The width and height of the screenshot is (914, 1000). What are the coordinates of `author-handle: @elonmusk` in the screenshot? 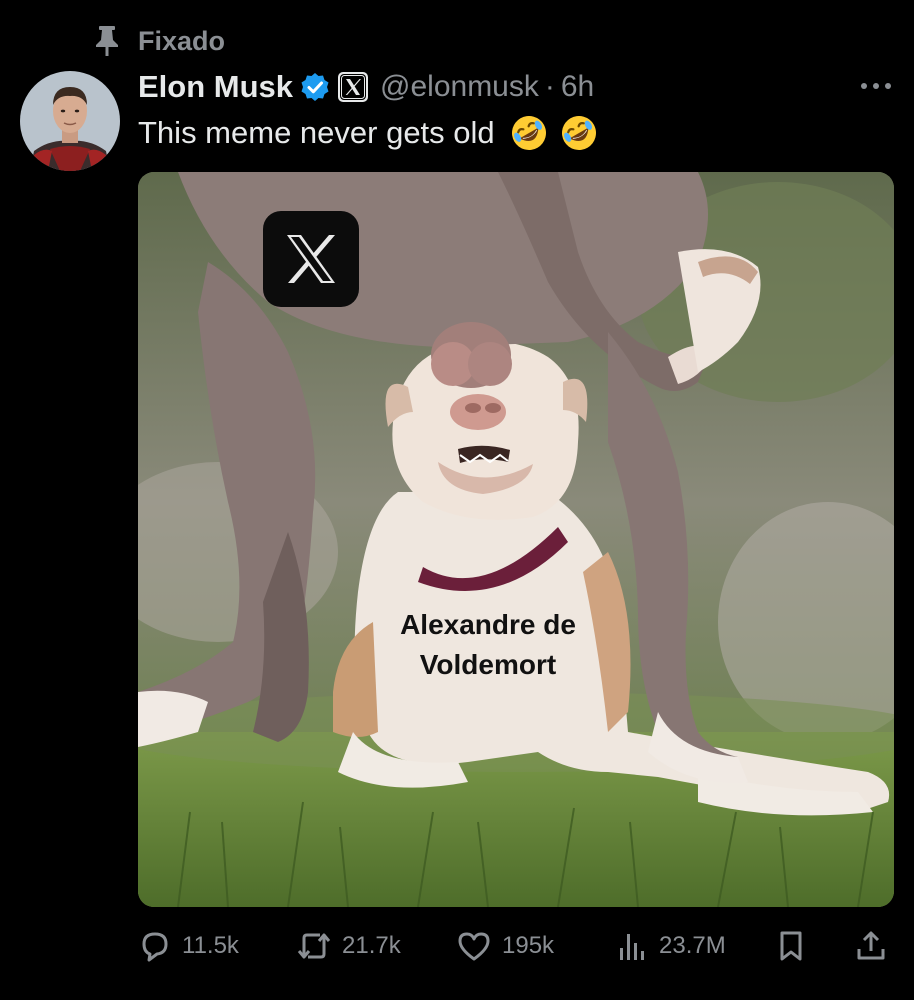 It's located at (459, 87).